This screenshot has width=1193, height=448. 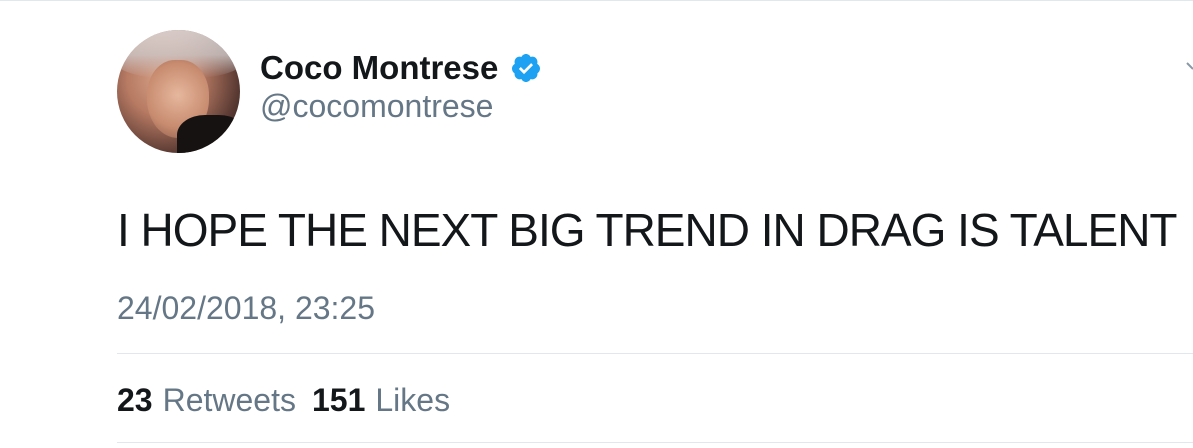 I want to click on likes-count: 151, so click(x=338, y=399).